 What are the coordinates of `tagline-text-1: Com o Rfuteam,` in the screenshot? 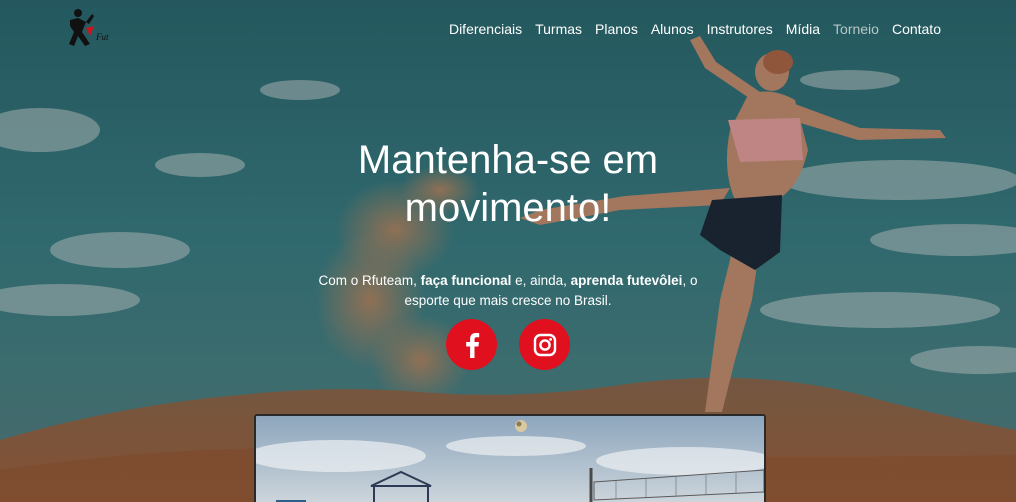 It's located at (369, 280).